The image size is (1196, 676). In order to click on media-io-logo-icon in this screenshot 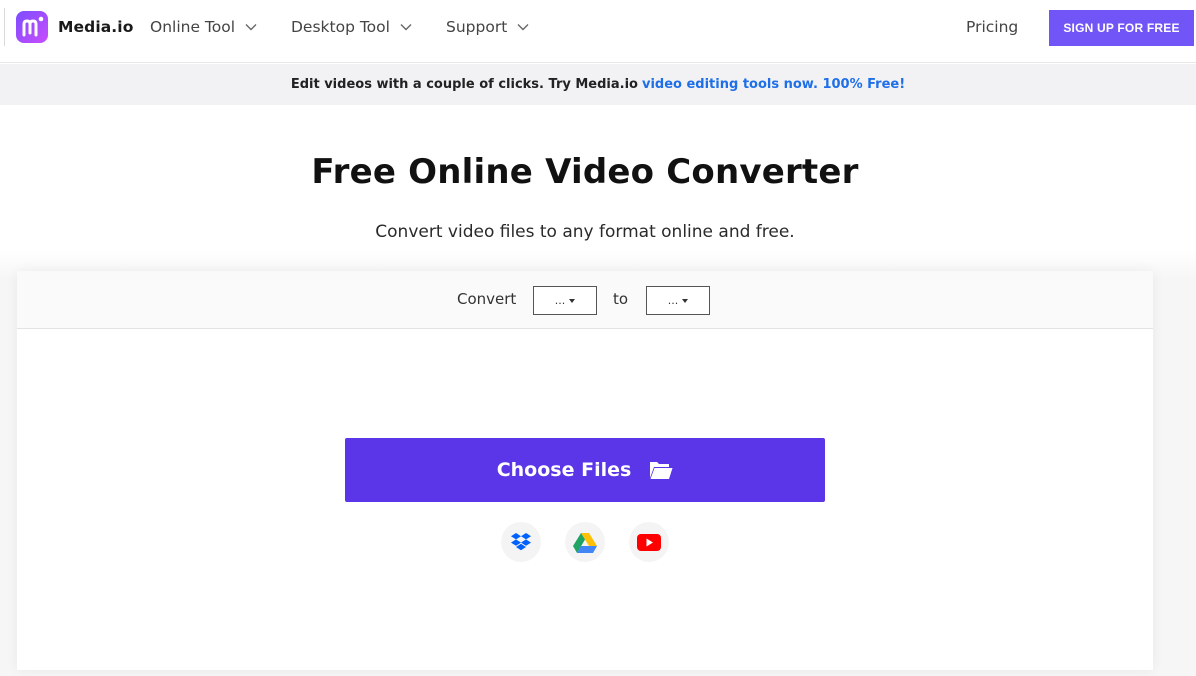, I will do `click(32, 27)`.